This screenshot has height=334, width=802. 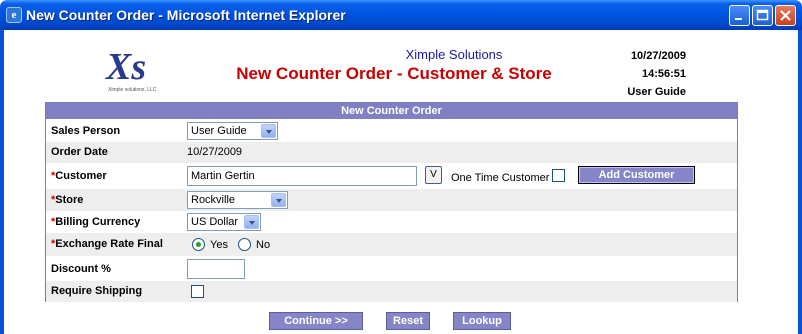 I want to click on exchange-rate-no-radio, so click(x=244, y=244).